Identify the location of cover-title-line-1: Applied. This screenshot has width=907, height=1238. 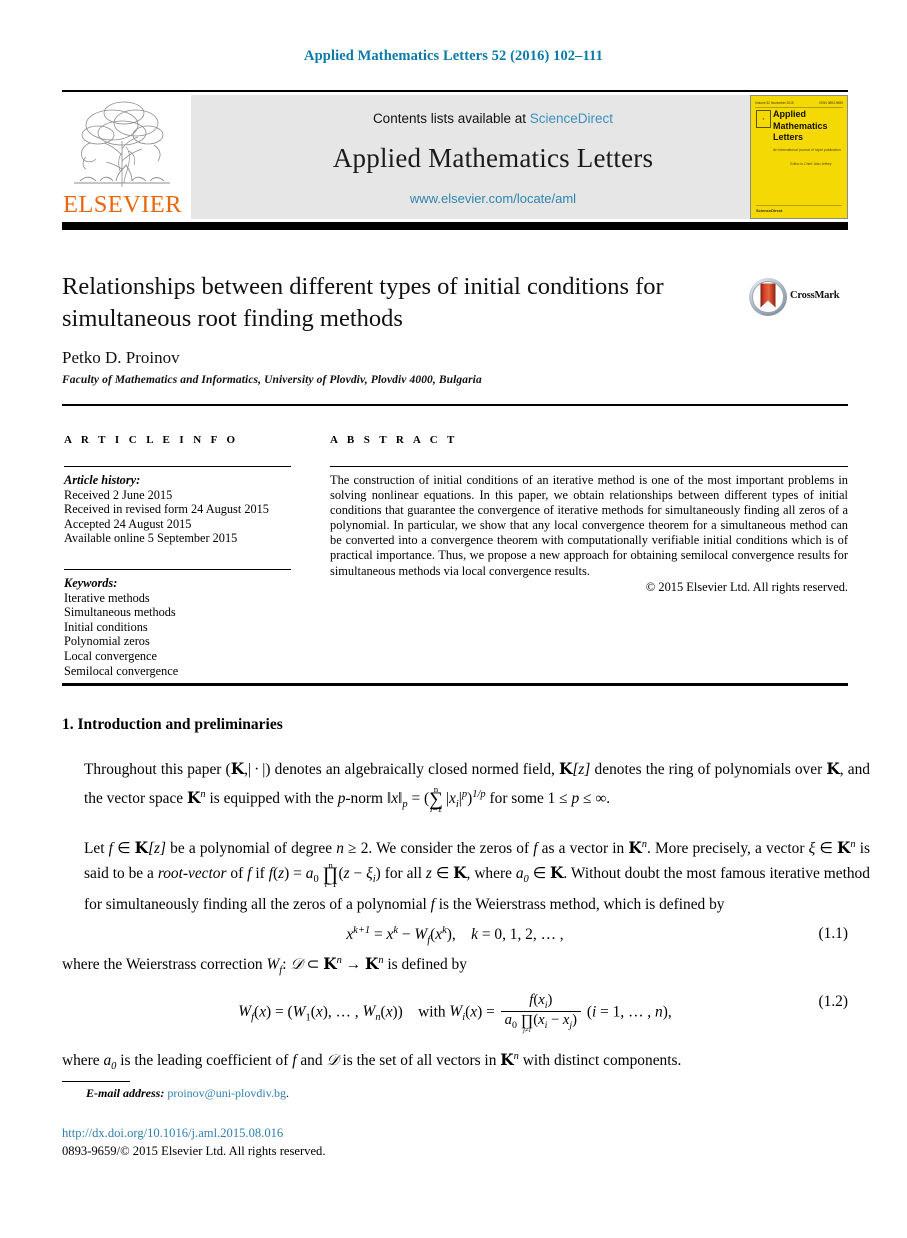
(789, 114).